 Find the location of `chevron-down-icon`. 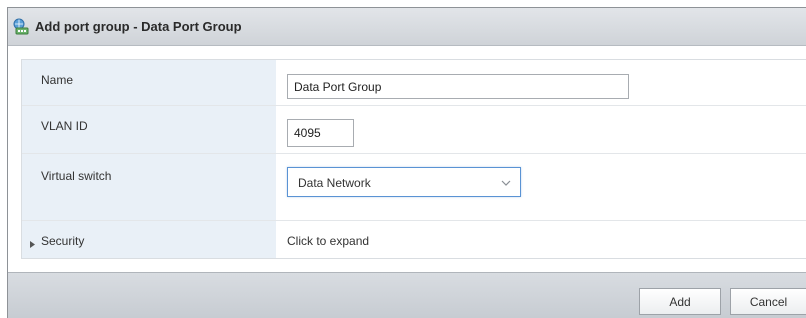

chevron-down-icon is located at coordinates (506, 182).